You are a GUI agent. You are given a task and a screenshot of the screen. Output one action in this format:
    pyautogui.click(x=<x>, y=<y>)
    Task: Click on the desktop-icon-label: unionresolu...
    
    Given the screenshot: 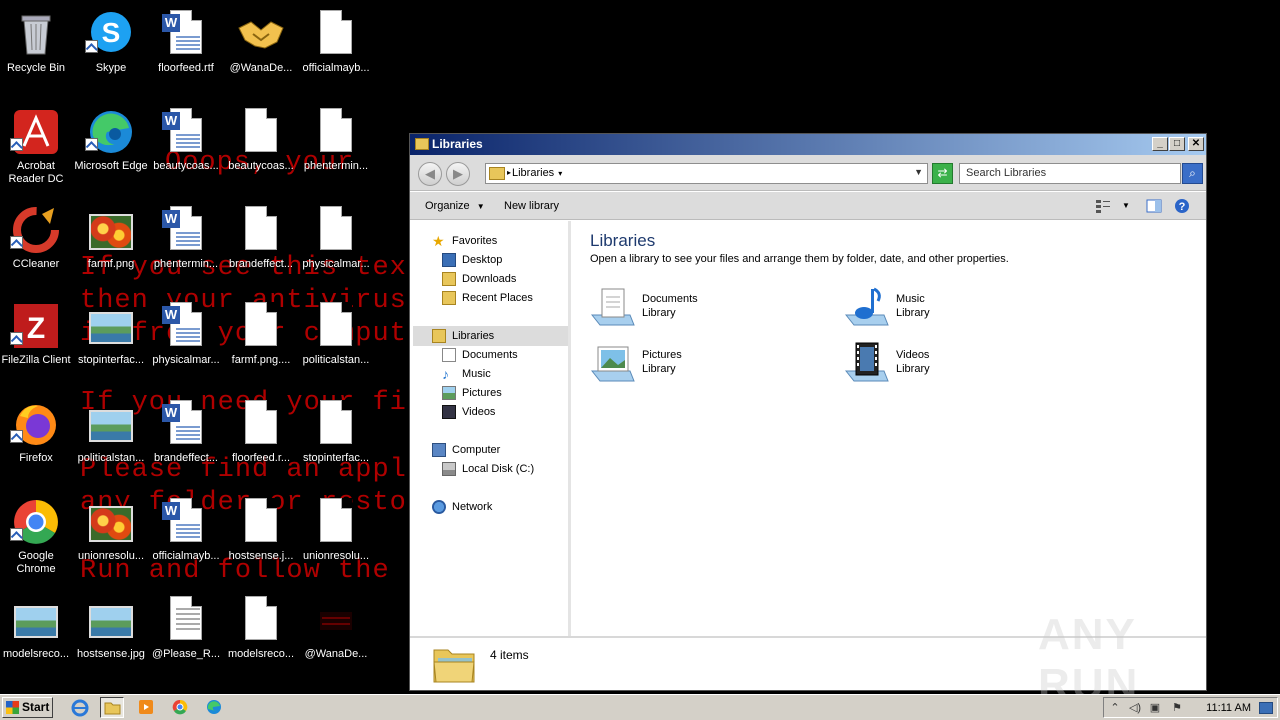 What is the action you would take?
    pyautogui.click(x=111, y=556)
    